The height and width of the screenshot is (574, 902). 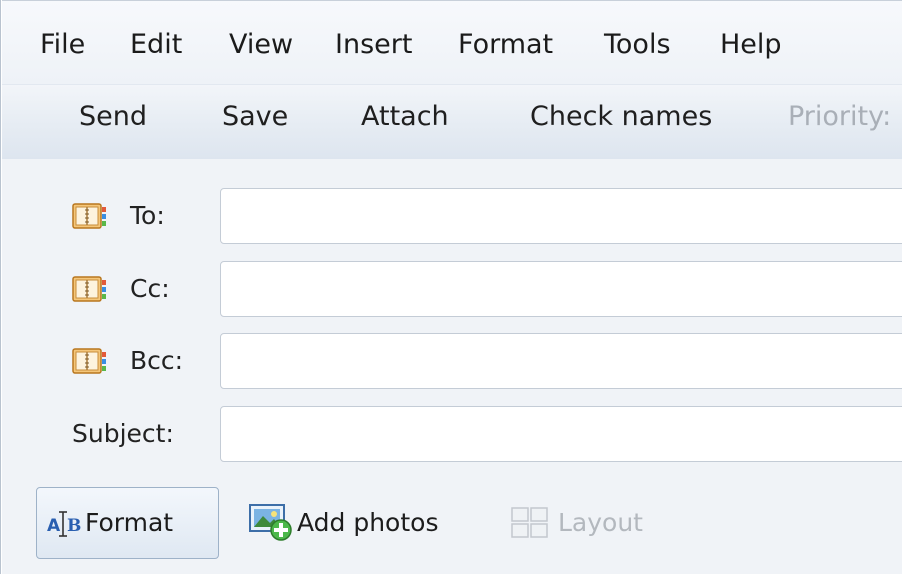 I want to click on menu-insert: Insert, so click(x=373, y=45).